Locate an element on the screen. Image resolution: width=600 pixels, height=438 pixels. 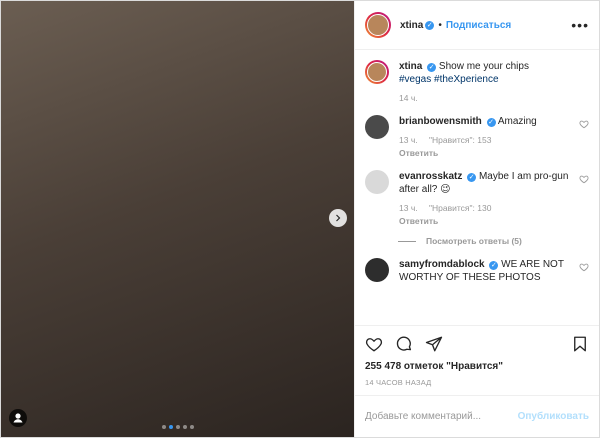
add-comment-bar: Опубликовать is located at coordinates (477, 416).